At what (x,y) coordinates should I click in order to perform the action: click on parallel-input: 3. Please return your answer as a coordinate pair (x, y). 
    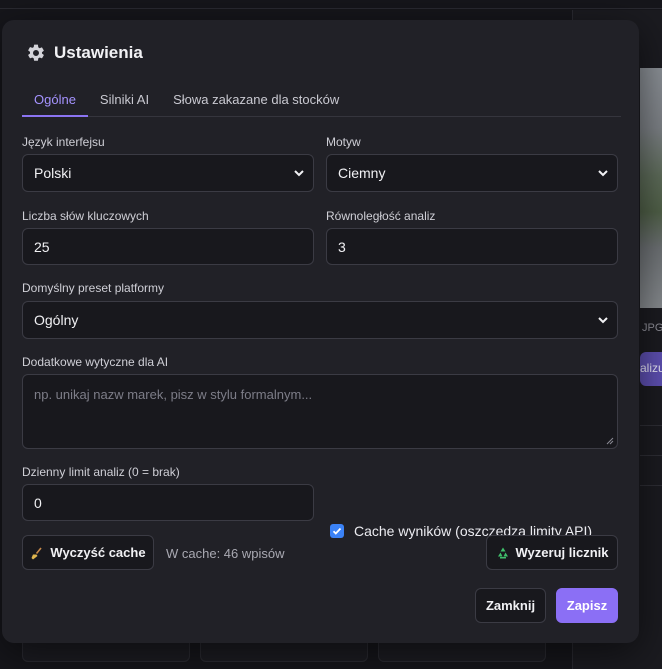
    Looking at the image, I should click on (472, 246).